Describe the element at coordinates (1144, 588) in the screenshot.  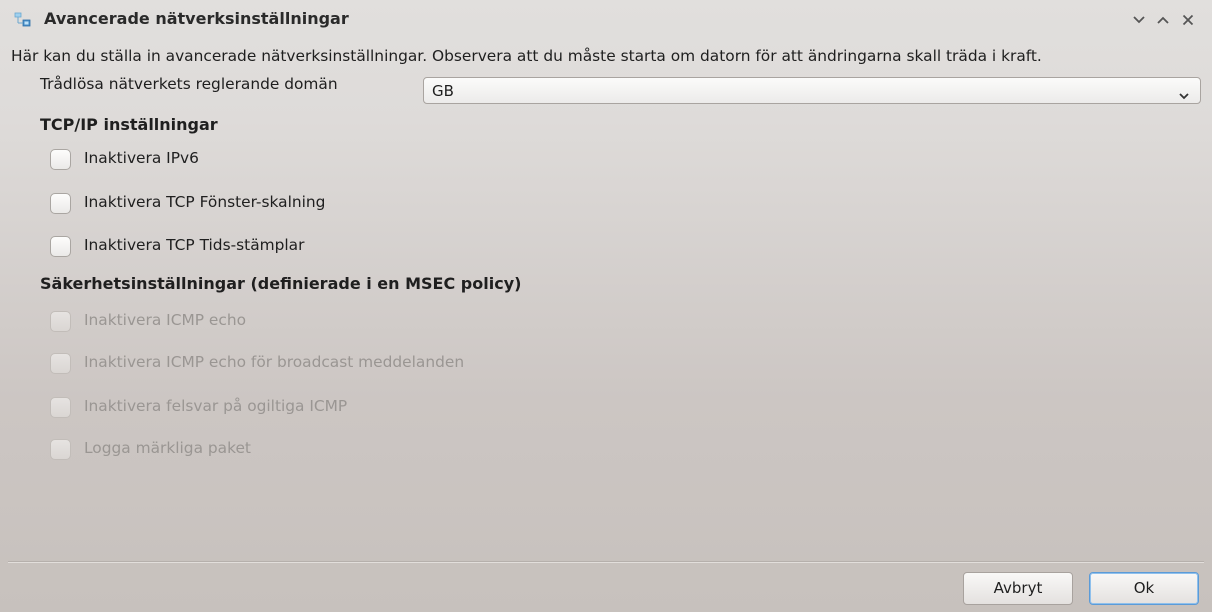
I see `ok-button: Ok` at that location.